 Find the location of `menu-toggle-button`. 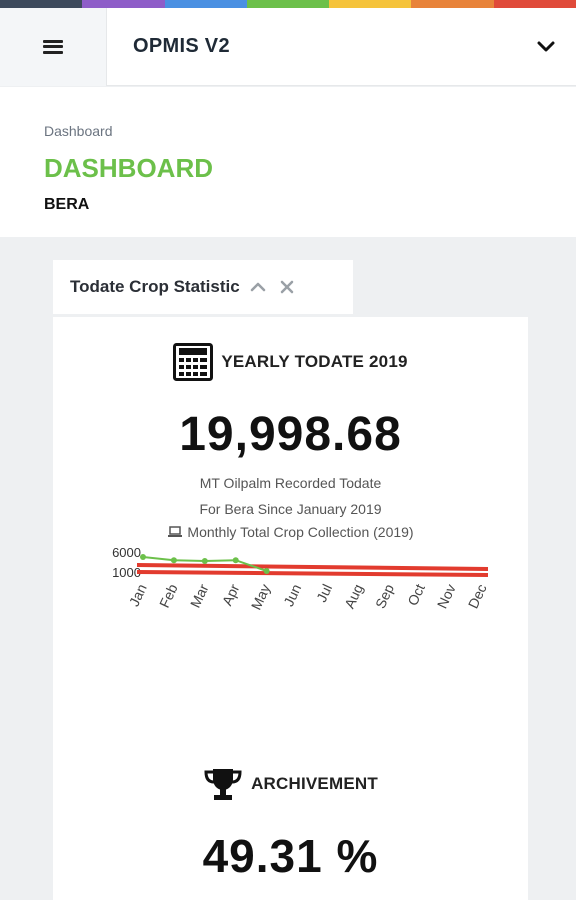

menu-toggle-button is located at coordinates (53, 46).